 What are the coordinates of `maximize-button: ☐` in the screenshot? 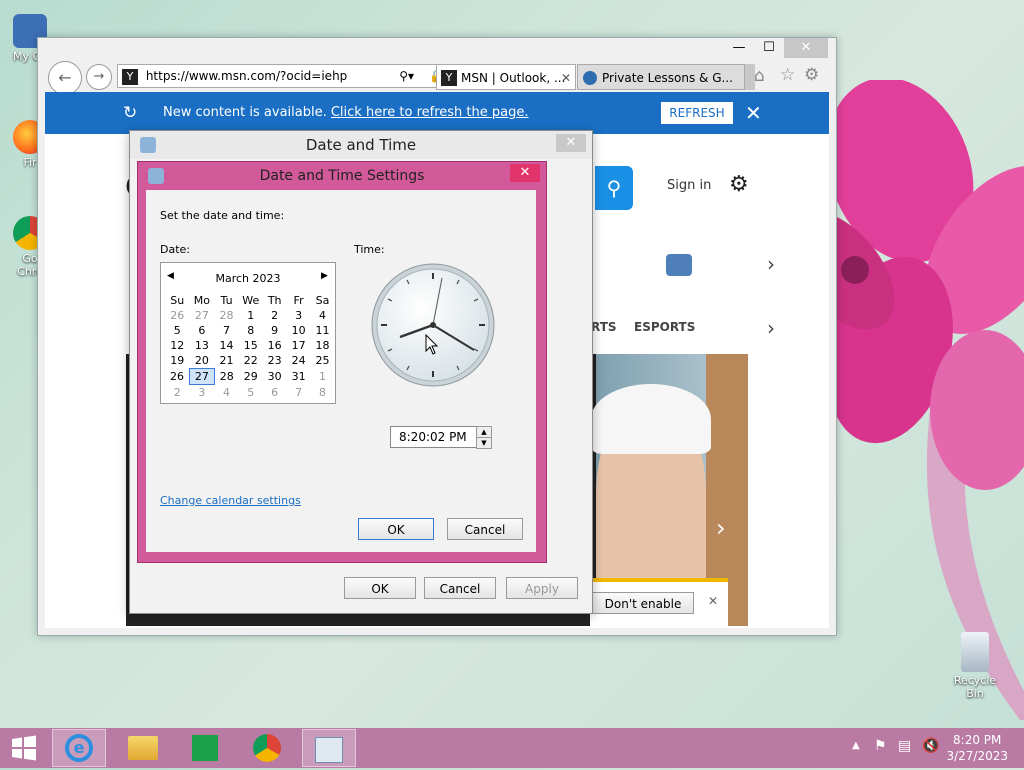 It's located at (769, 48).